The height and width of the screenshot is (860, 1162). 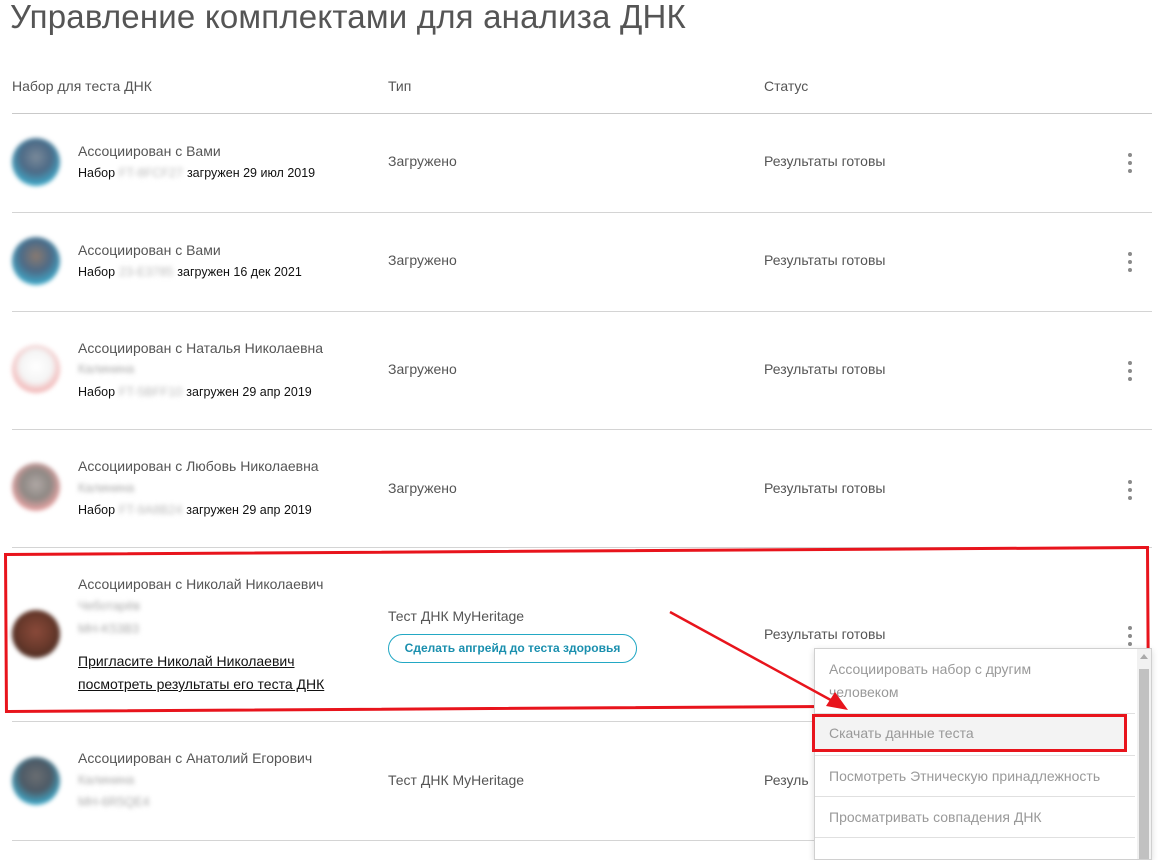 What do you see at coordinates (197, 173) in the screenshot?
I see `kit-details: Набор FT-8FCF27 загружен 29 июл 2019` at bounding box center [197, 173].